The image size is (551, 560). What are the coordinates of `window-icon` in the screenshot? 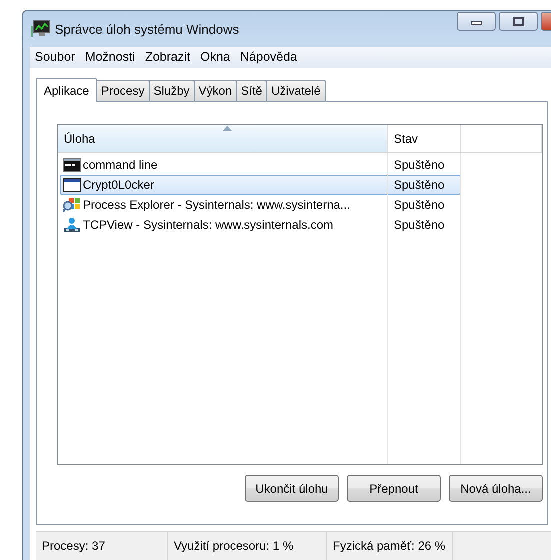 It's located at (72, 185).